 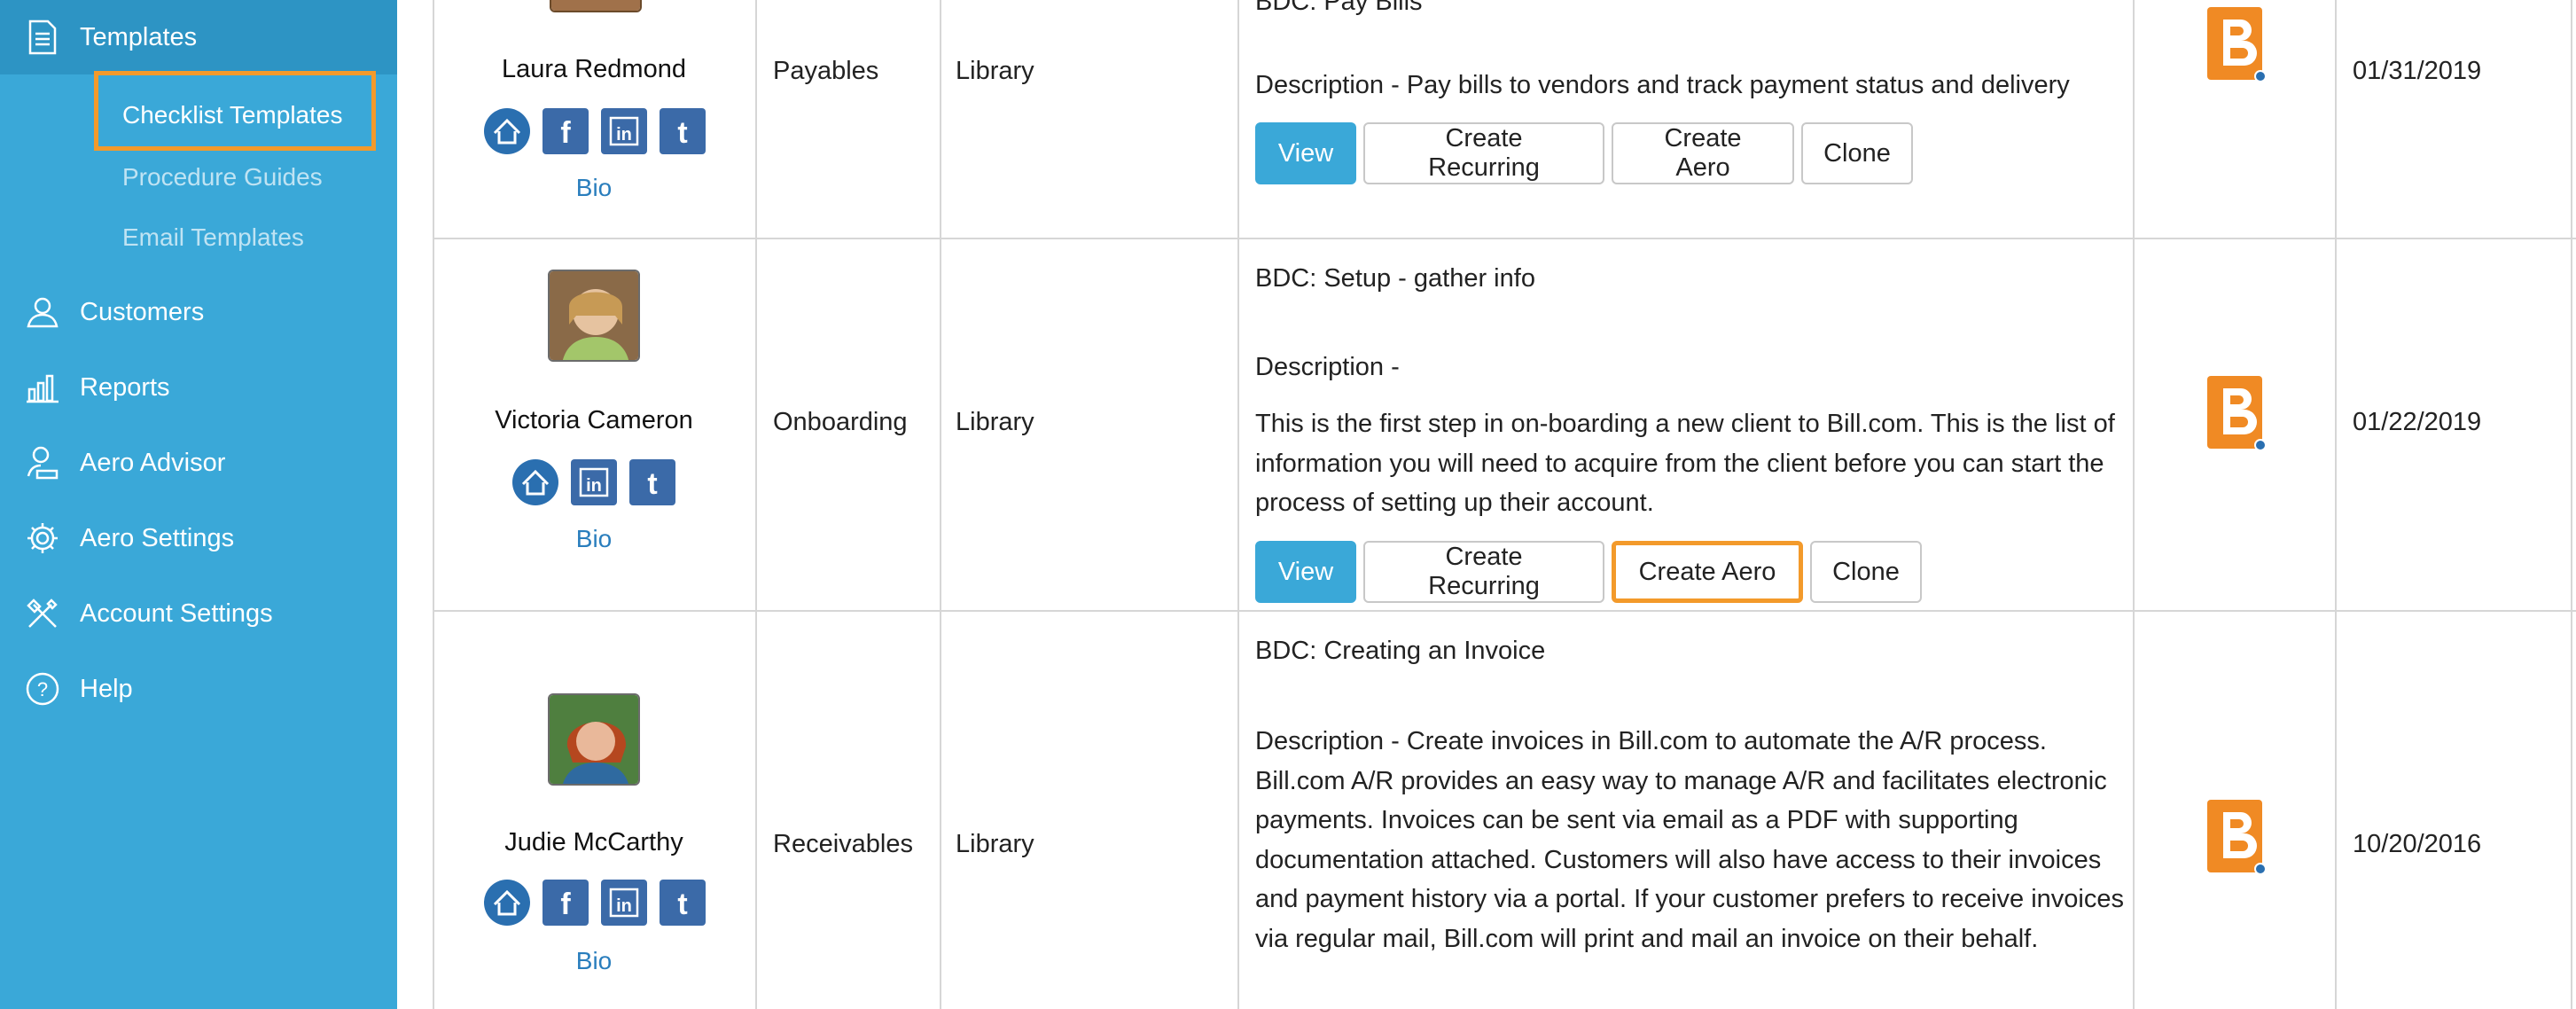 What do you see at coordinates (594, 420) in the screenshot?
I see `author-name: Victoria Cameron` at bounding box center [594, 420].